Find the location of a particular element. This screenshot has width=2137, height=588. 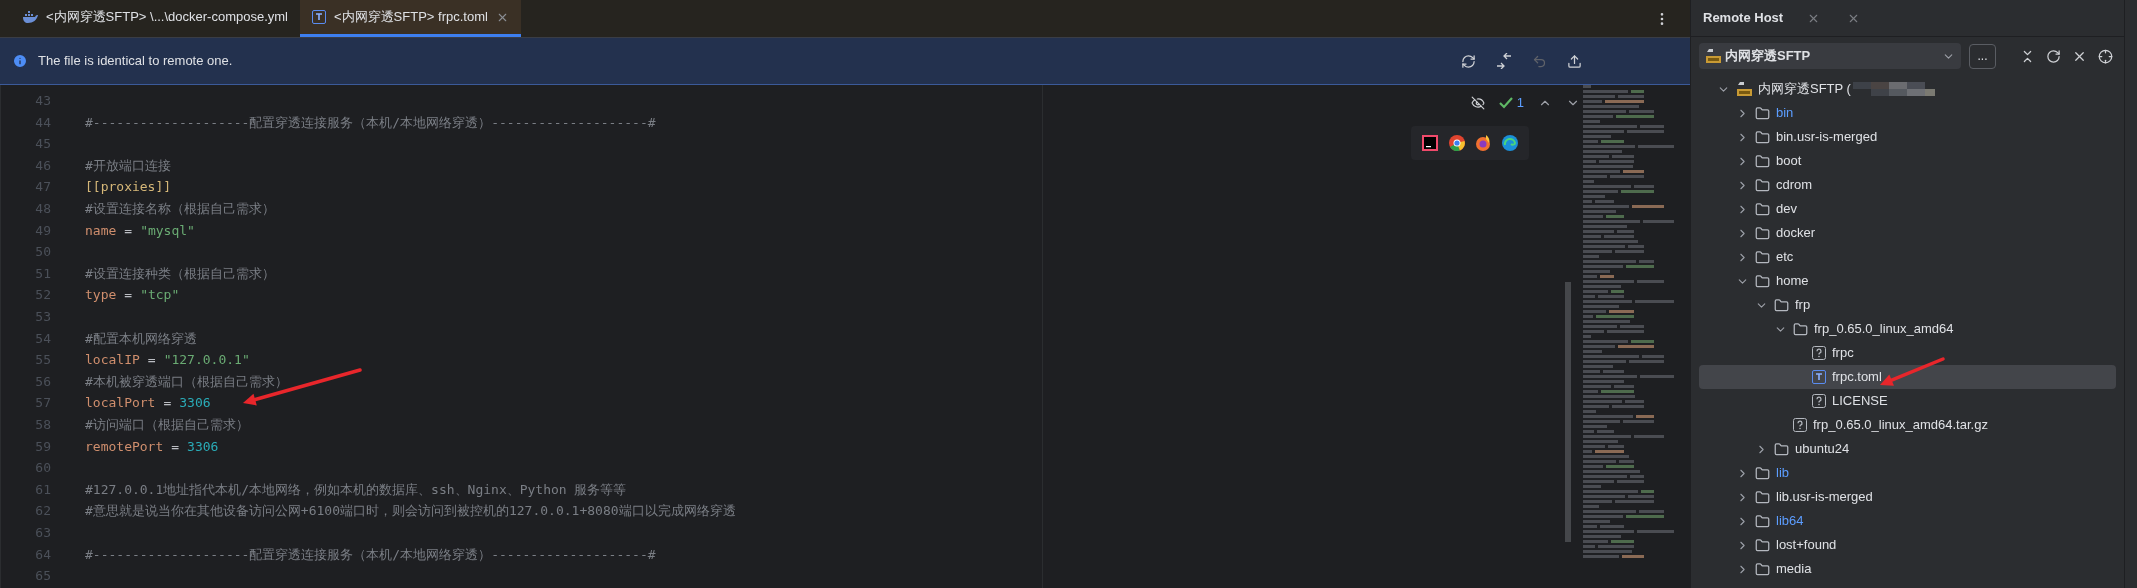

code-comment: #访问端口（根据自己需求） is located at coordinates (167, 424).